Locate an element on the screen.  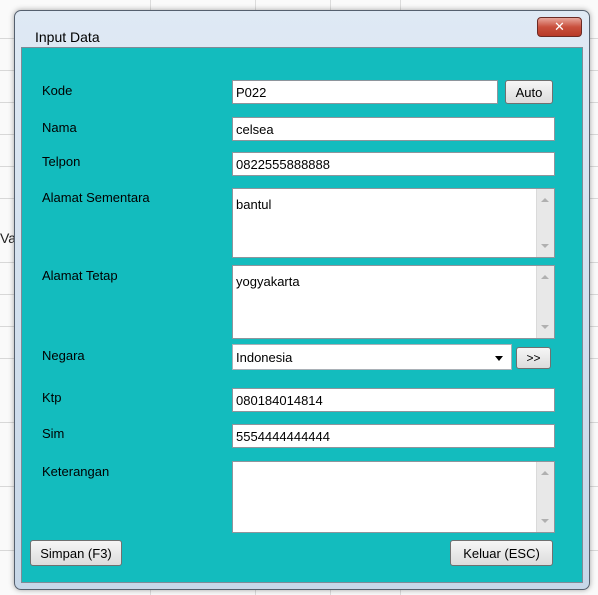
nama-input: celsea is located at coordinates (393, 129).